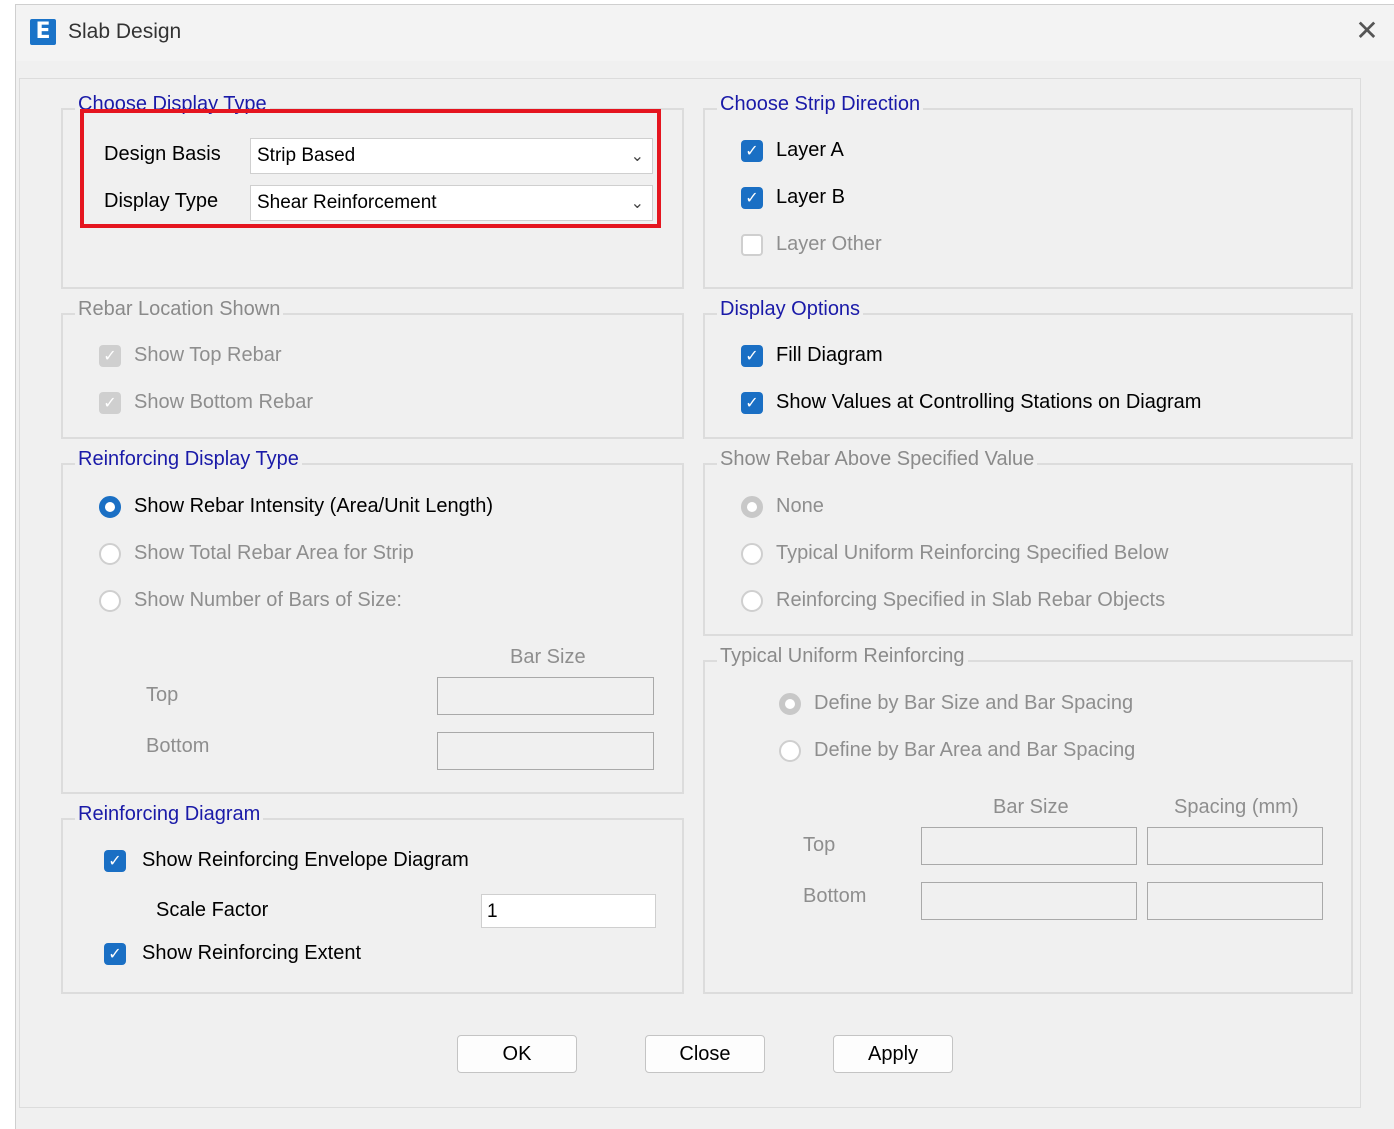 The image size is (1394, 1129). What do you see at coordinates (1236, 807) in the screenshot?
I see `spacing-header: Spacing (mm)` at bounding box center [1236, 807].